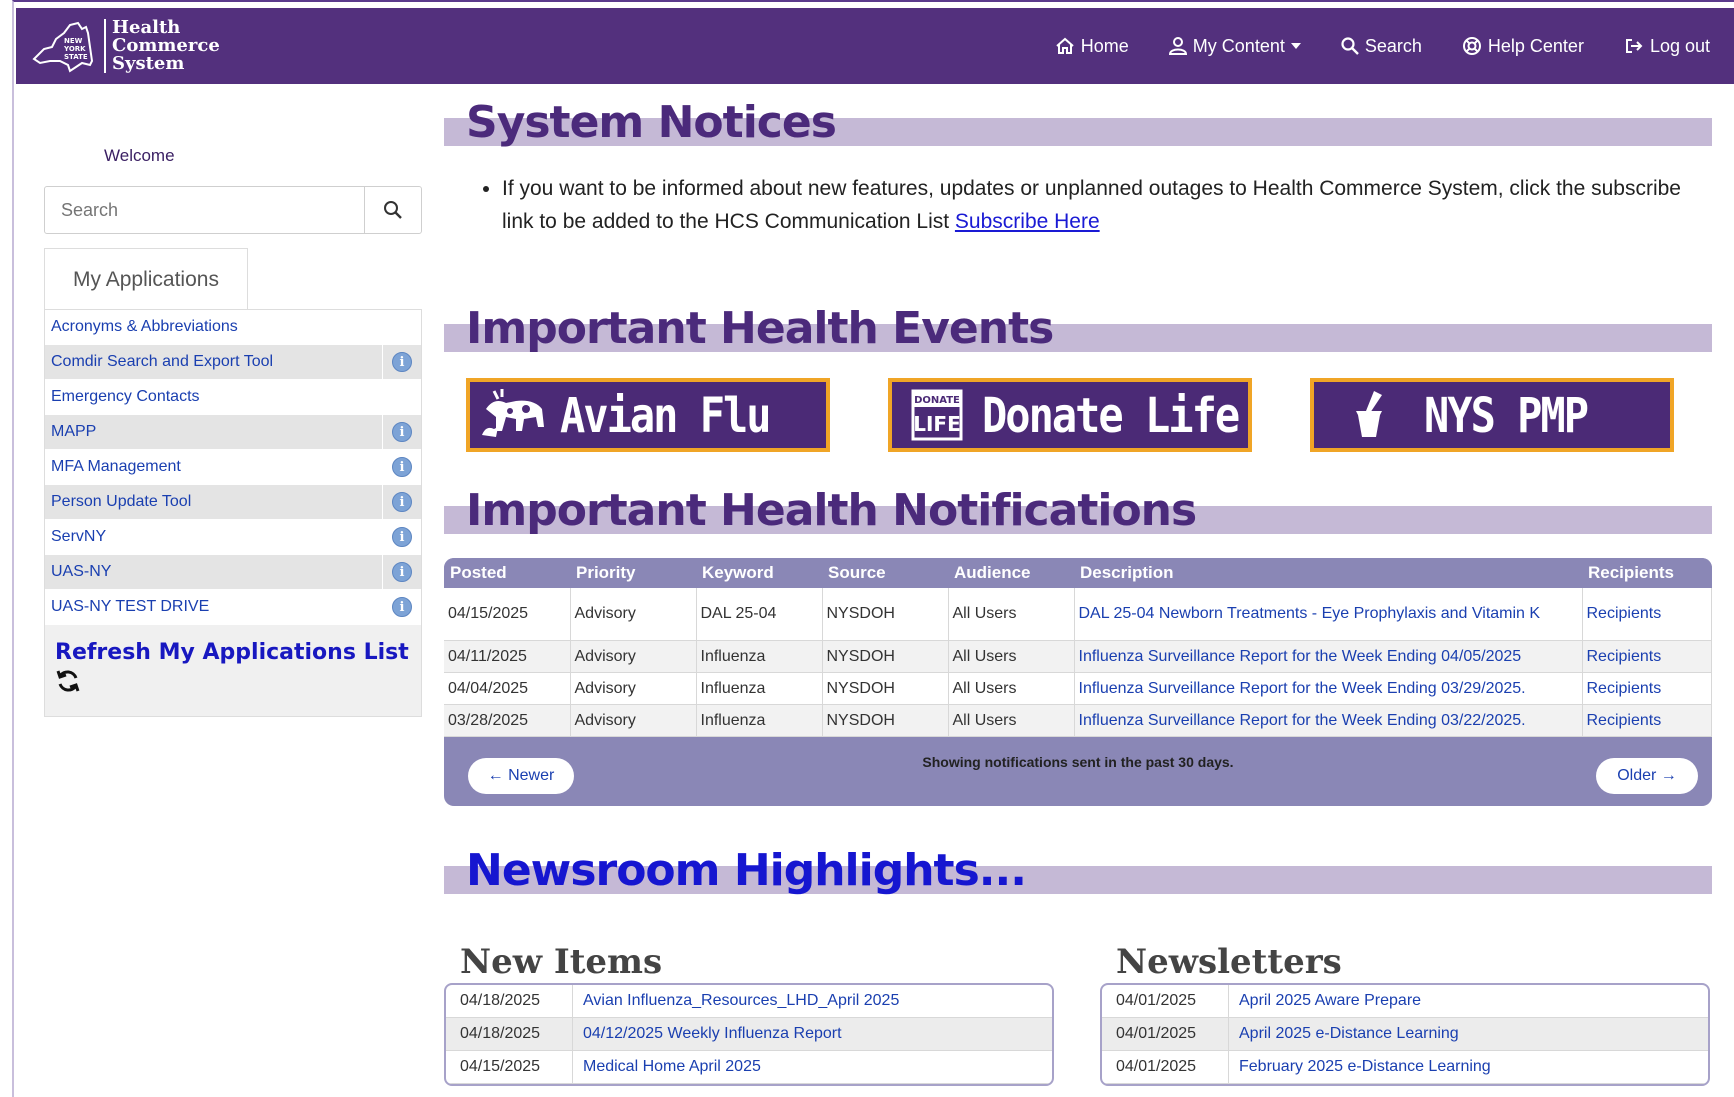 Image resolution: width=1734 pixels, height=1097 pixels. Describe the element at coordinates (63, 47) in the screenshot. I see `ny-state-outline-icon: NEW YORK STATE` at that location.